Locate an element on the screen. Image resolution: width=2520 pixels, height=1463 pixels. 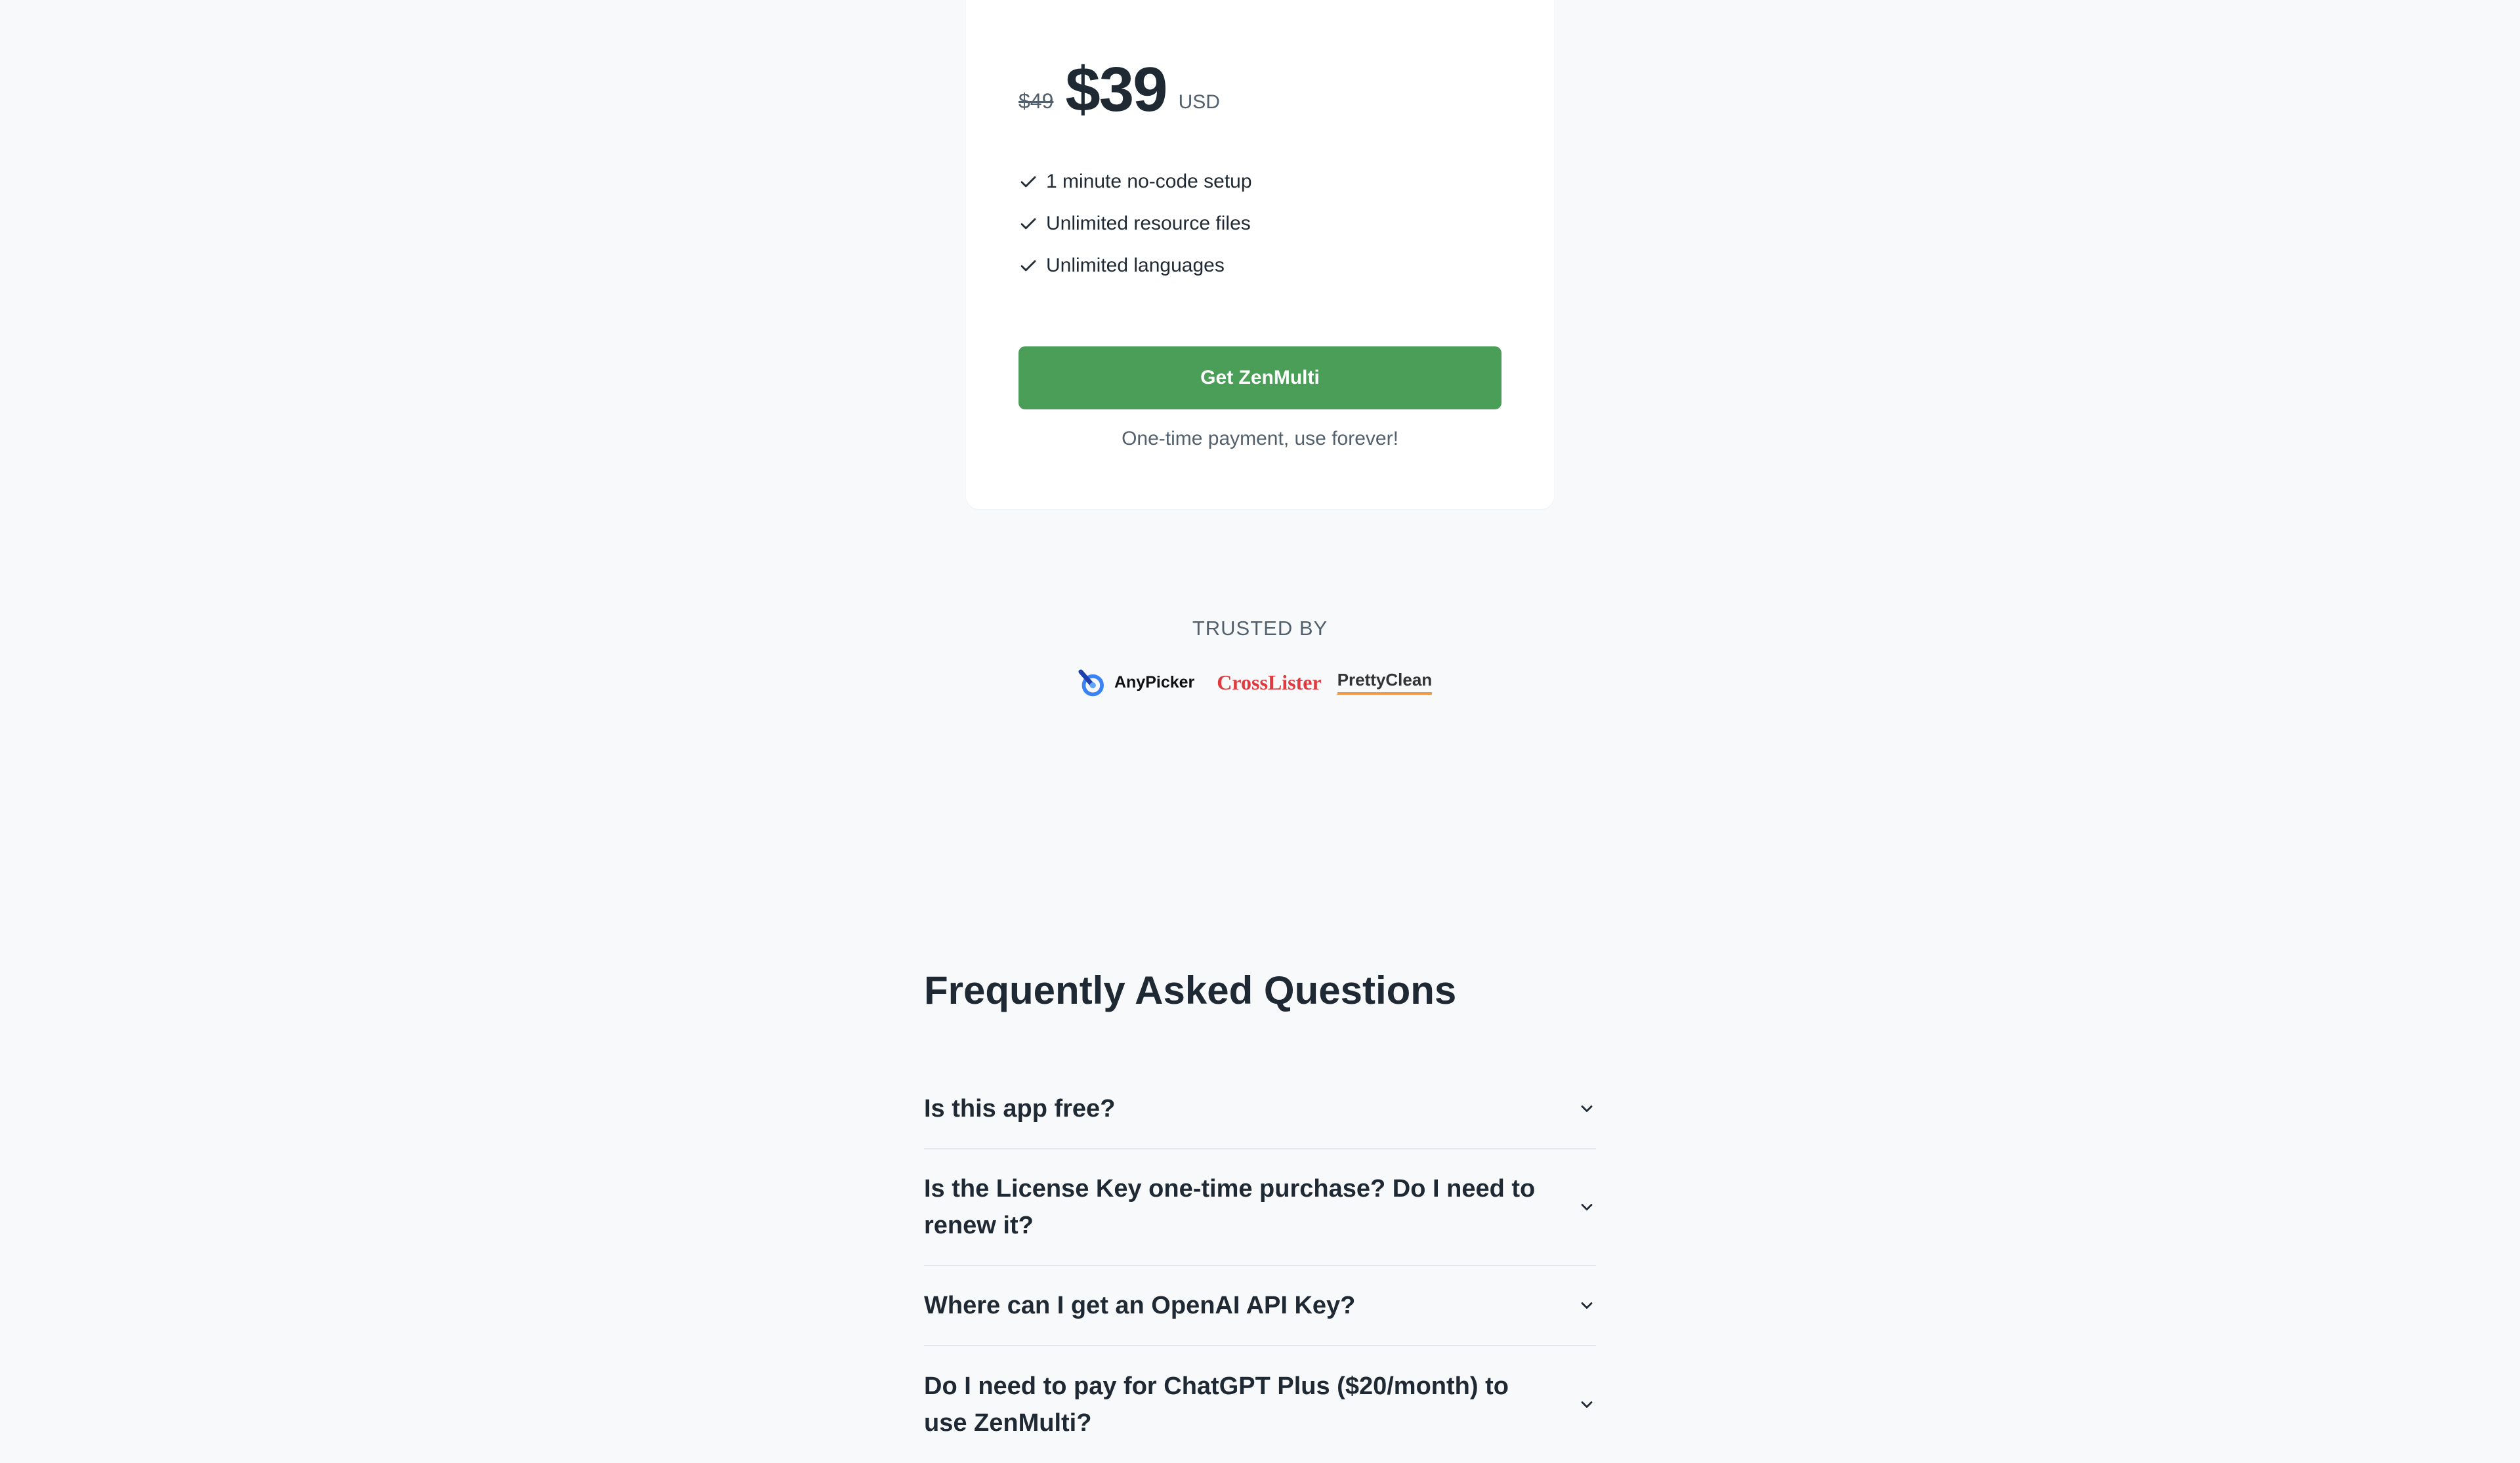
anypicker-wordmark: AnyPicker is located at coordinates (1154, 681).